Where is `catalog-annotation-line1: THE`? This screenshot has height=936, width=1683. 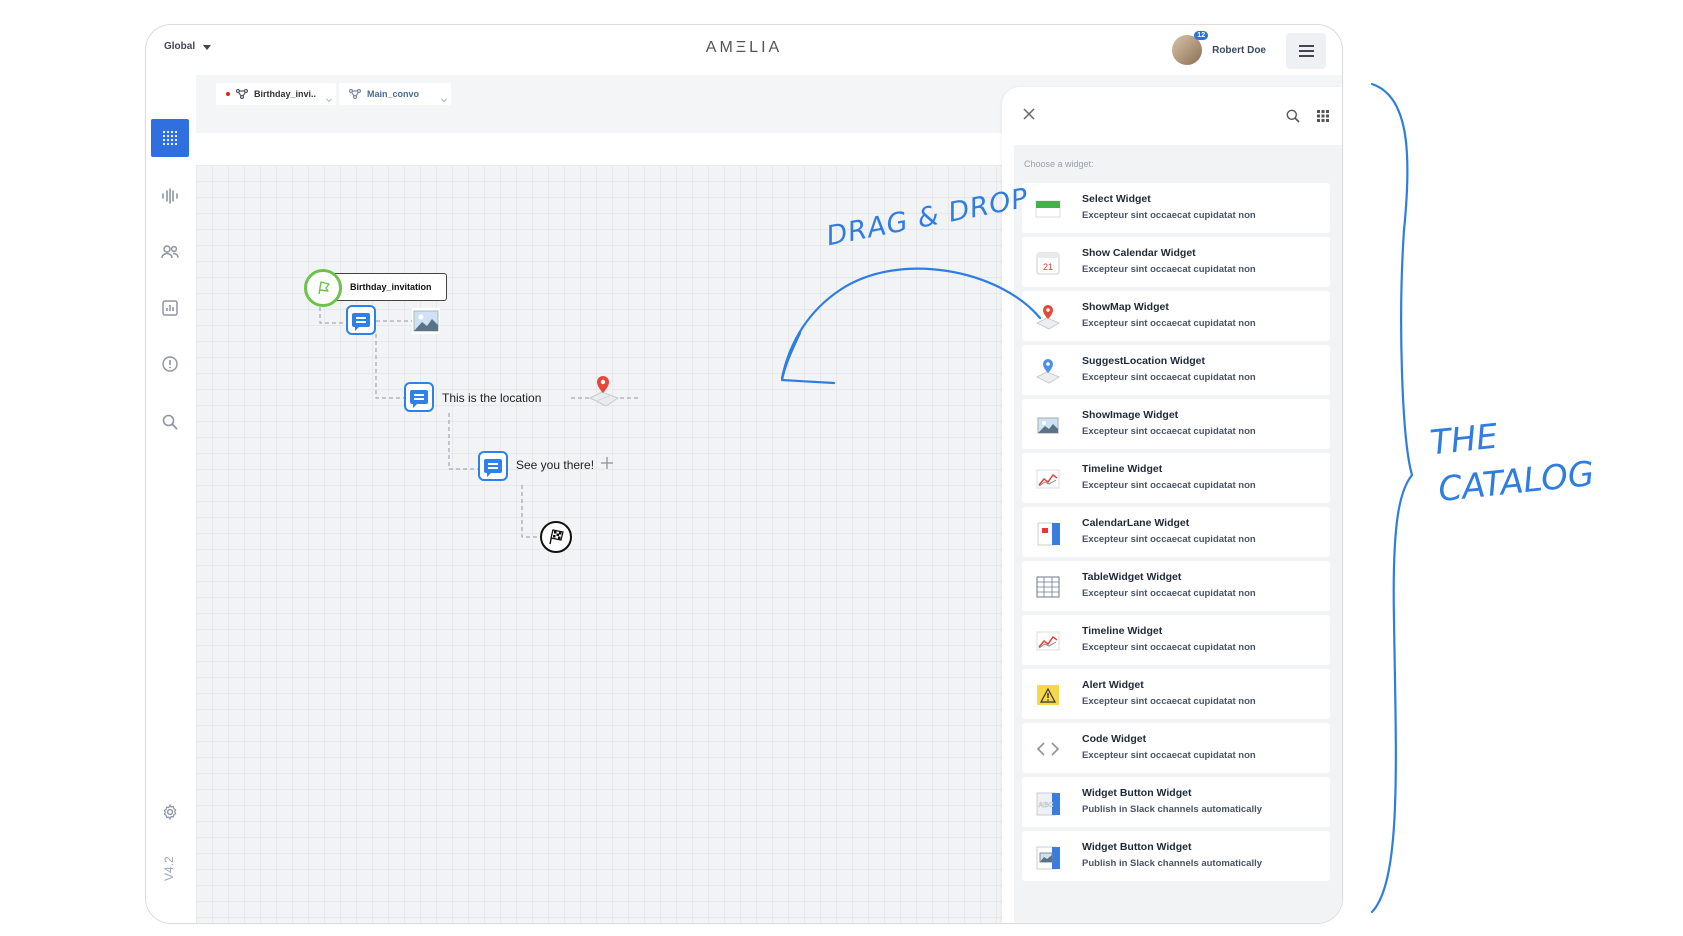 catalog-annotation-line1: THE is located at coordinates (1464, 440).